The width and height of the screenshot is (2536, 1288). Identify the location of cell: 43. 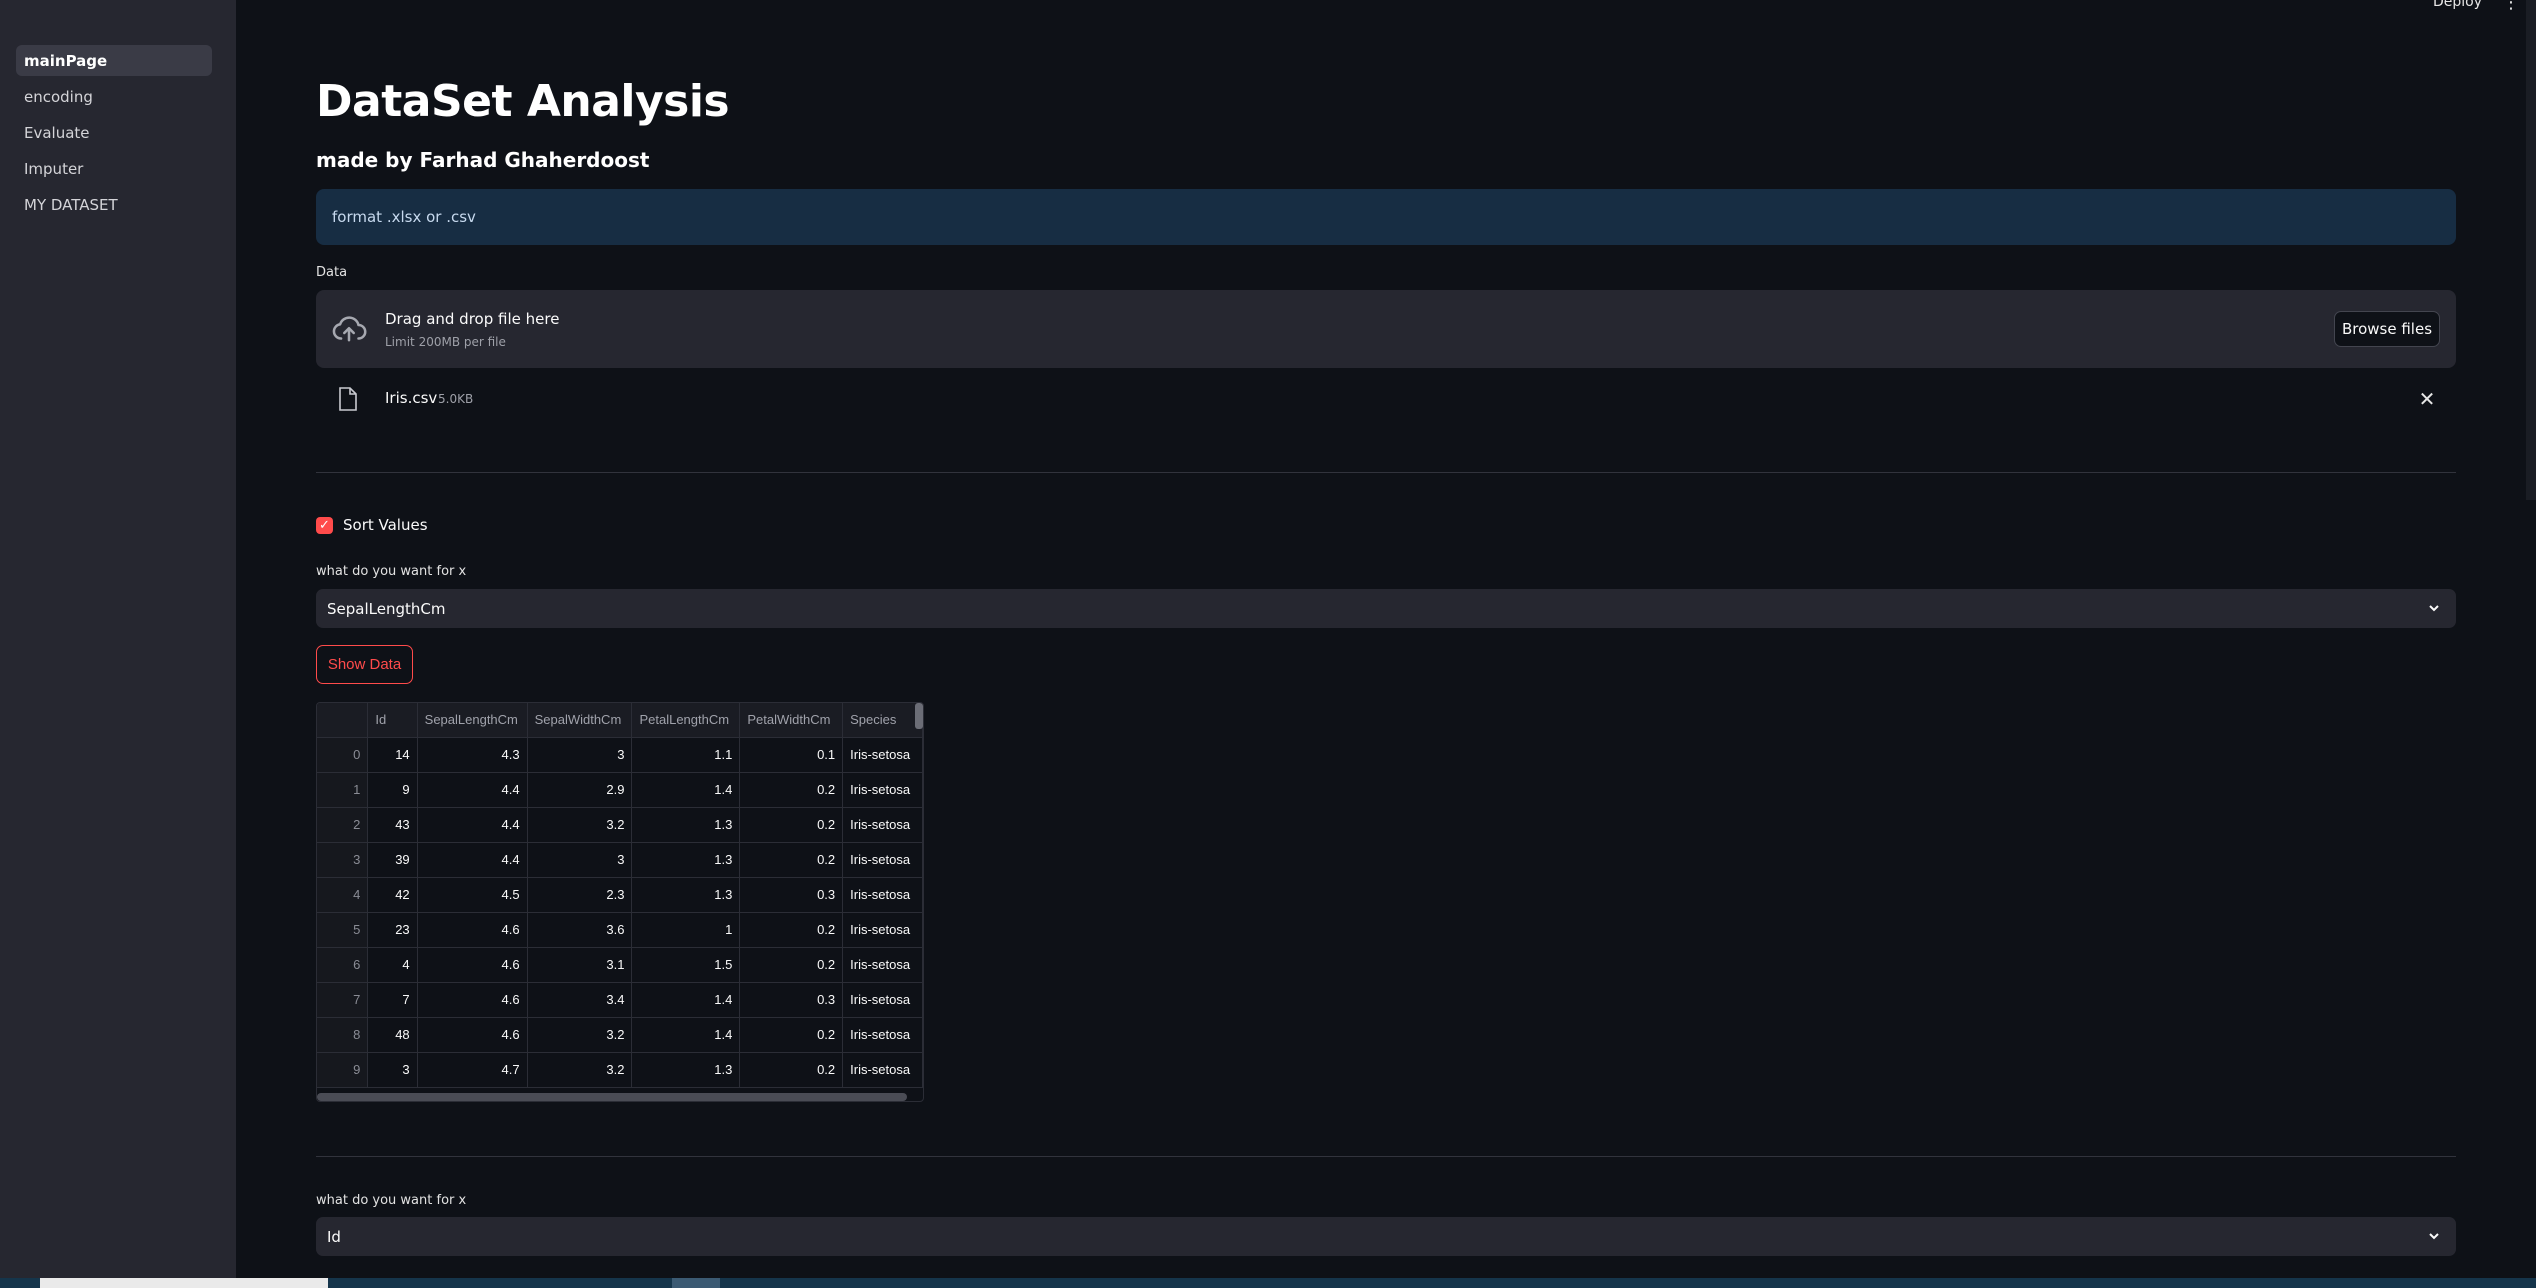
(392, 825).